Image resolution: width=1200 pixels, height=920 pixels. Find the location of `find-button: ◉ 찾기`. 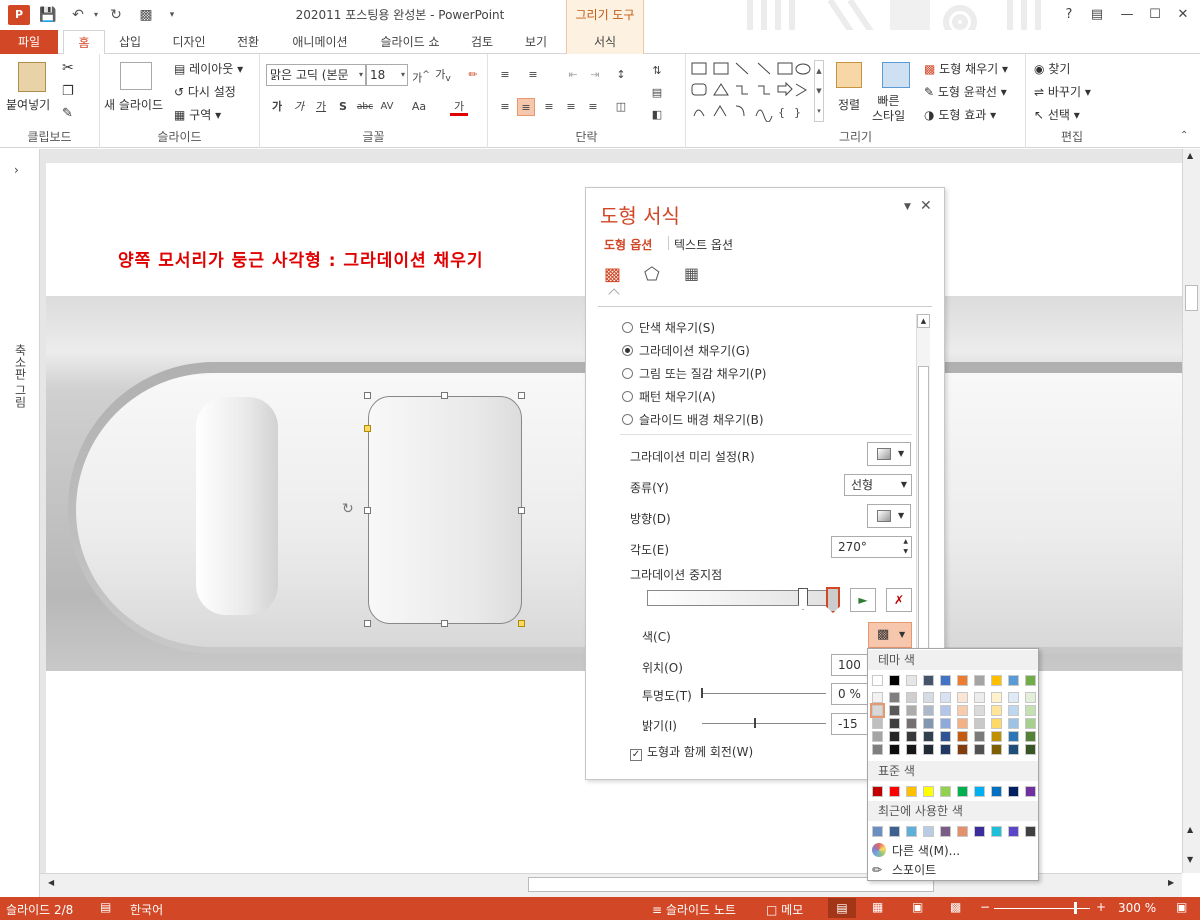

find-button: ◉ 찾기 is located at coordinates (1052, 68).